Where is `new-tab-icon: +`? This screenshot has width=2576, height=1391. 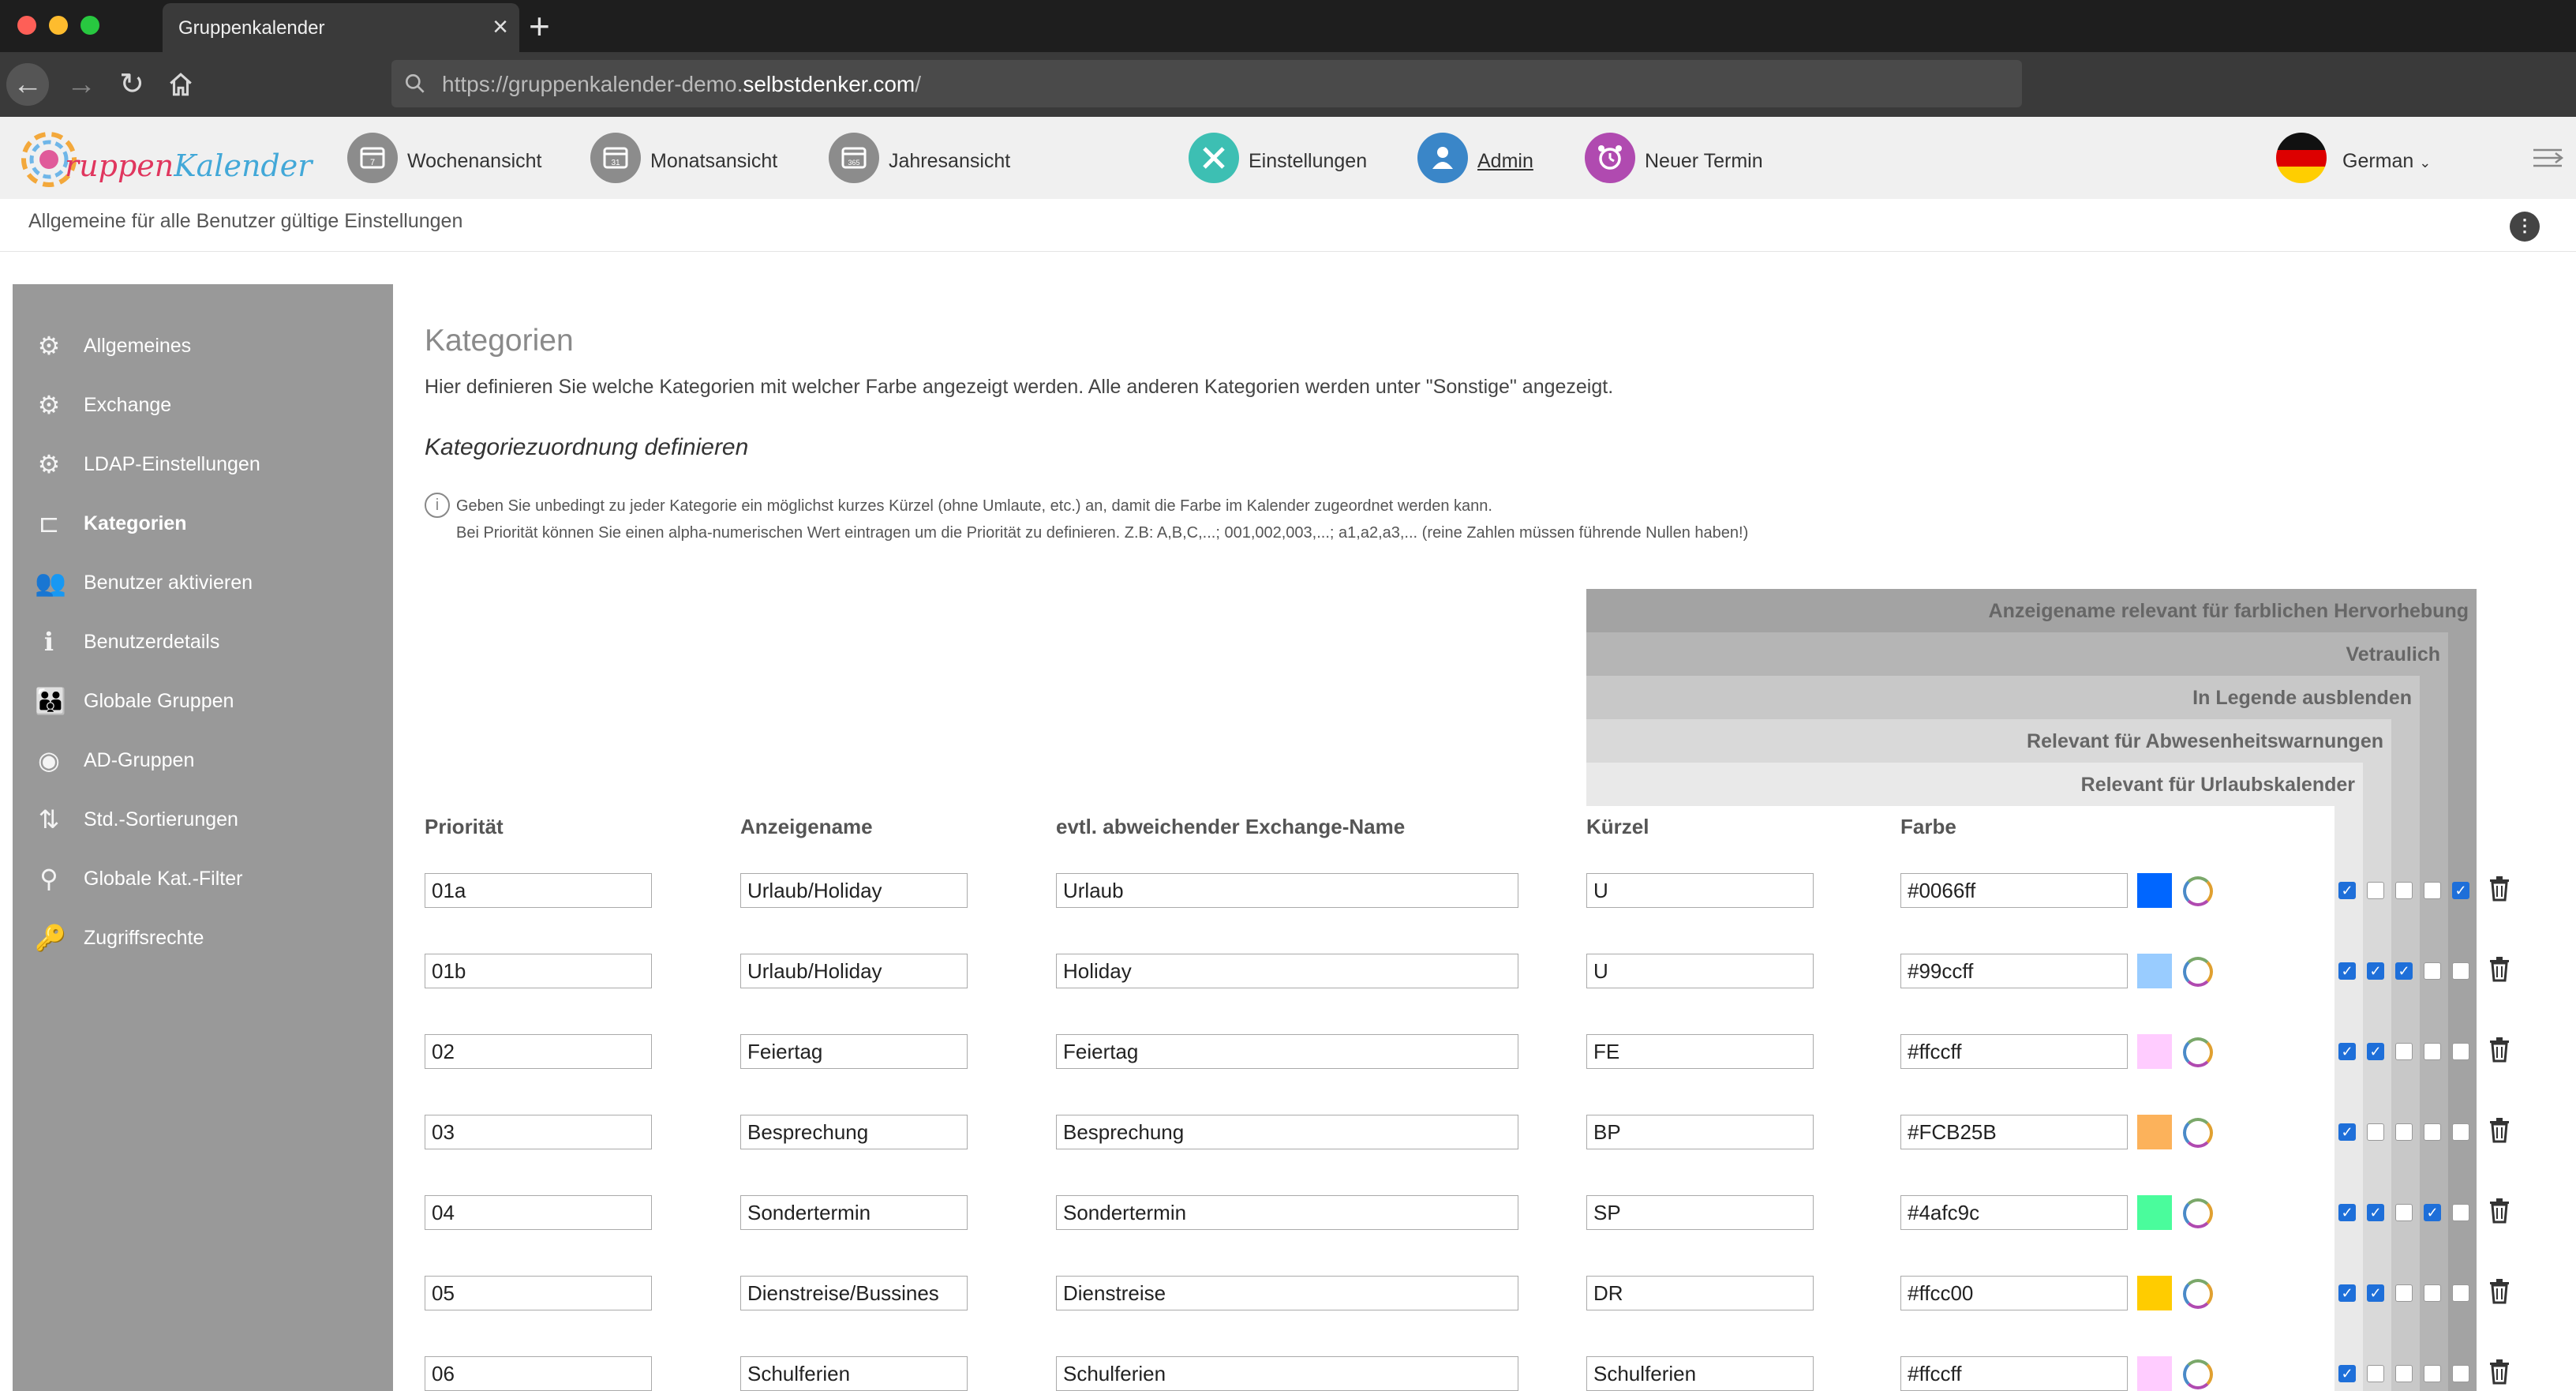 new-tab-icon: + is located at coordinates (539, 26).